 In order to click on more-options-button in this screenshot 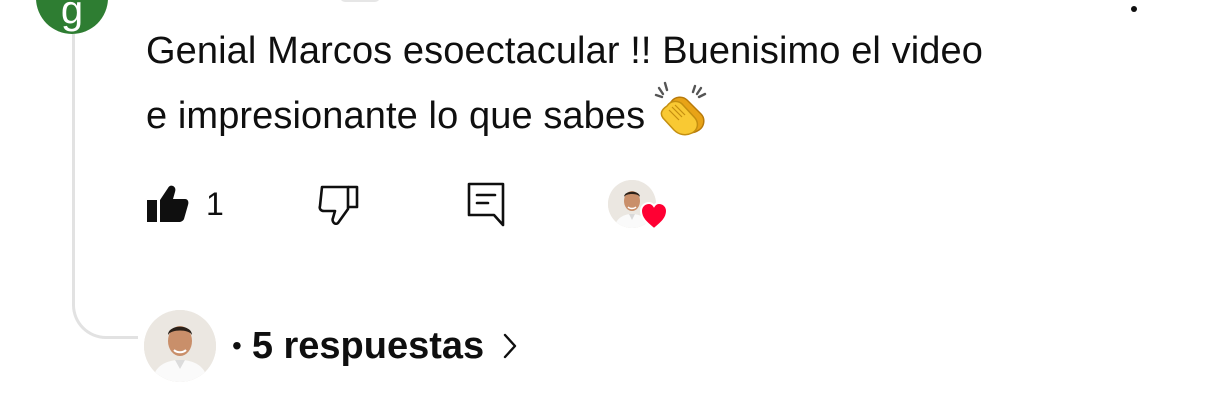, I will do `click(1134, 11)`.